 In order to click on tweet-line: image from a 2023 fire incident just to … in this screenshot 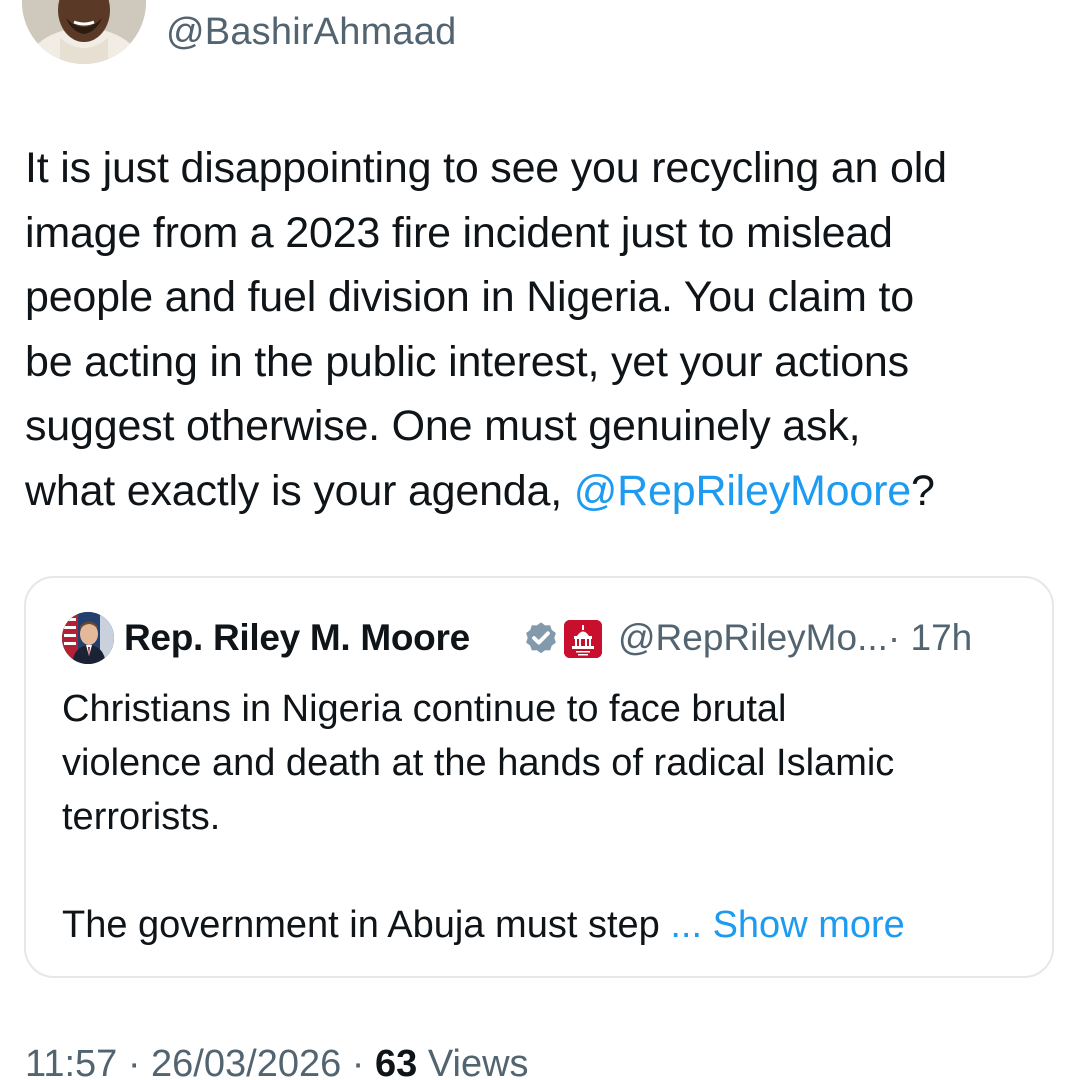, I will do `click(459, 232)`.